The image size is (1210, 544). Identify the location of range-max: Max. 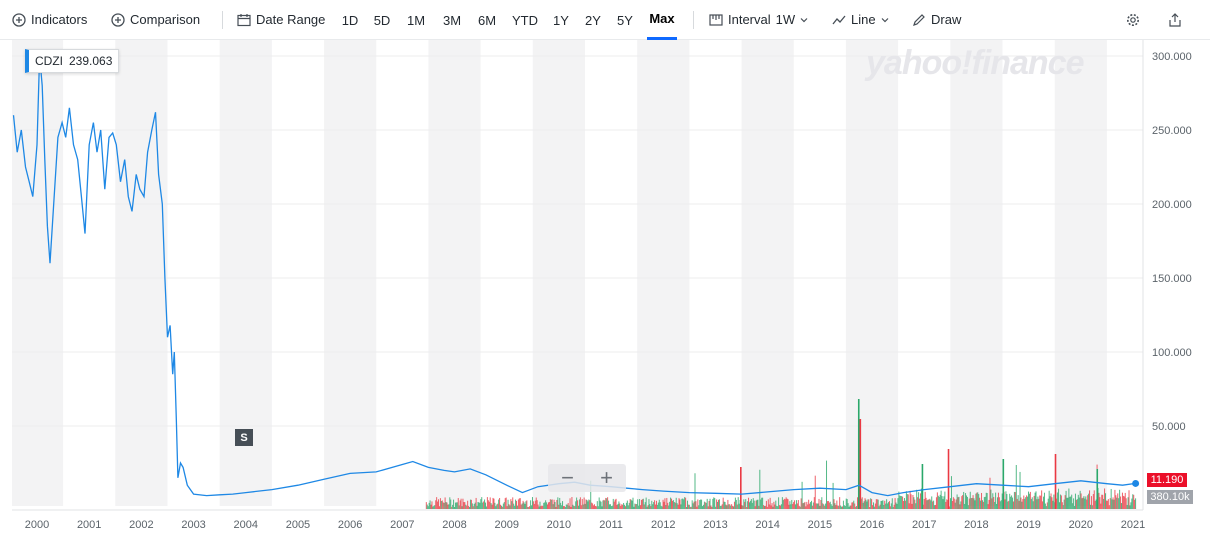
(662, 20).